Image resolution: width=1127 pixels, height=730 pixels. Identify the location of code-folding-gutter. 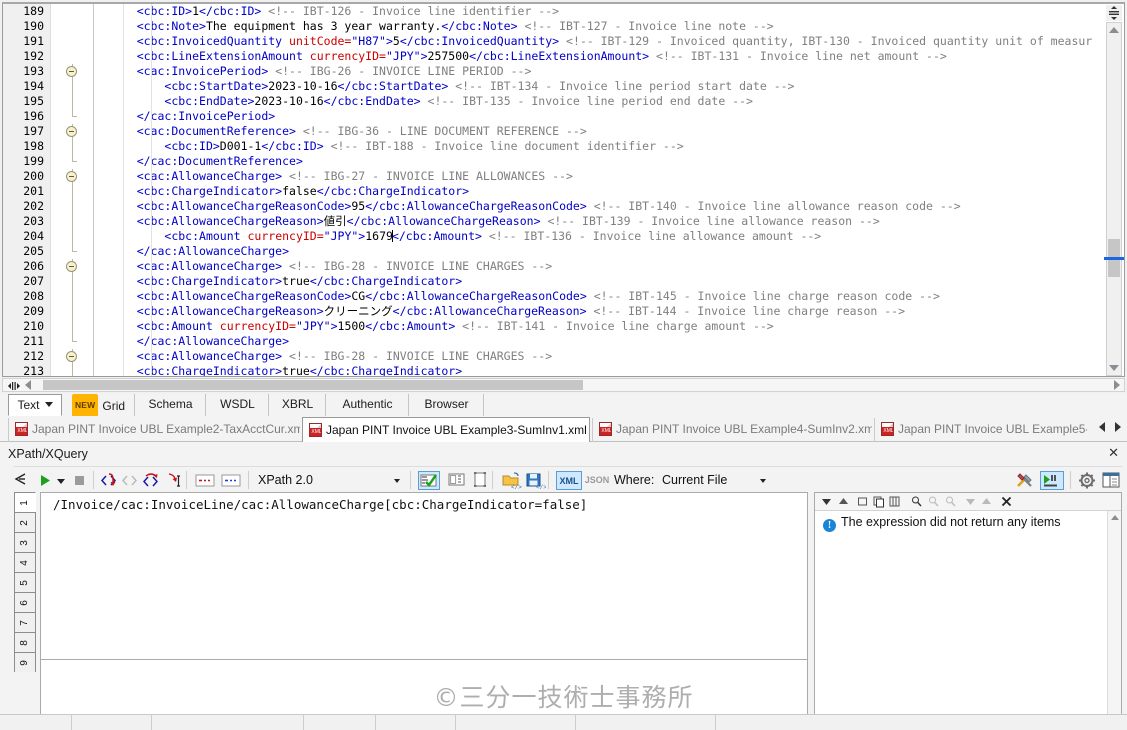
(73, 190).